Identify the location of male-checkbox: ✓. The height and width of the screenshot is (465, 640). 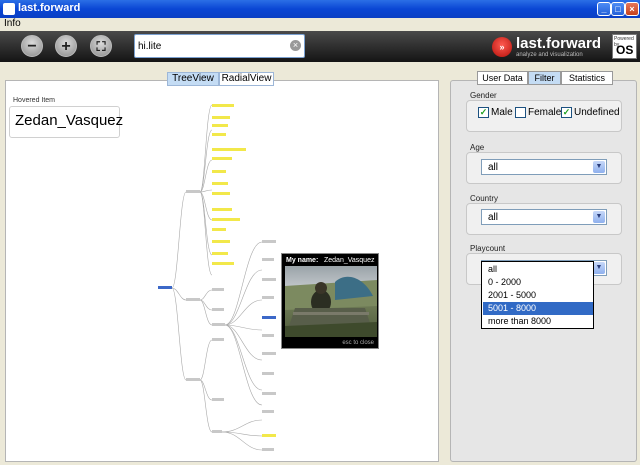
(483, 112).